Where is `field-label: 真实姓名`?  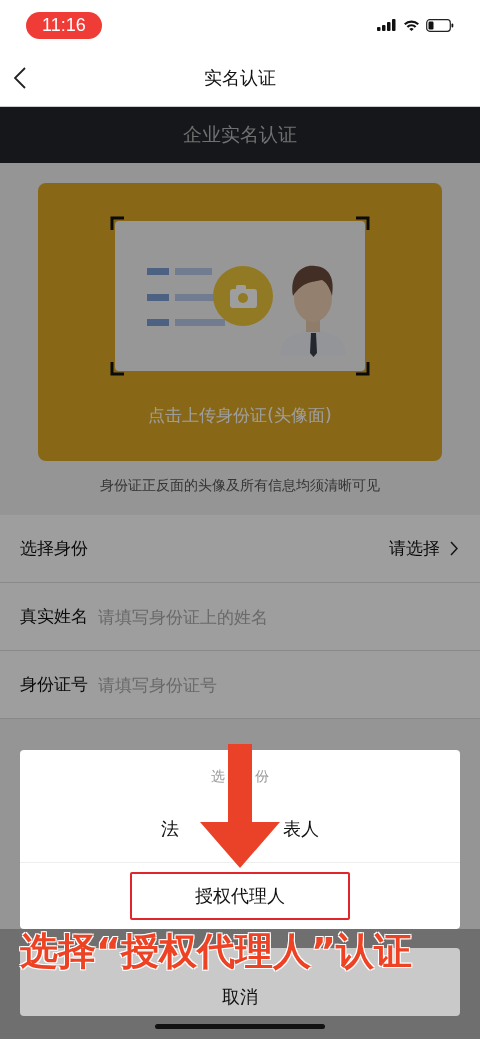
field-label: 真实姓名 is located at coordinates (54, 616).